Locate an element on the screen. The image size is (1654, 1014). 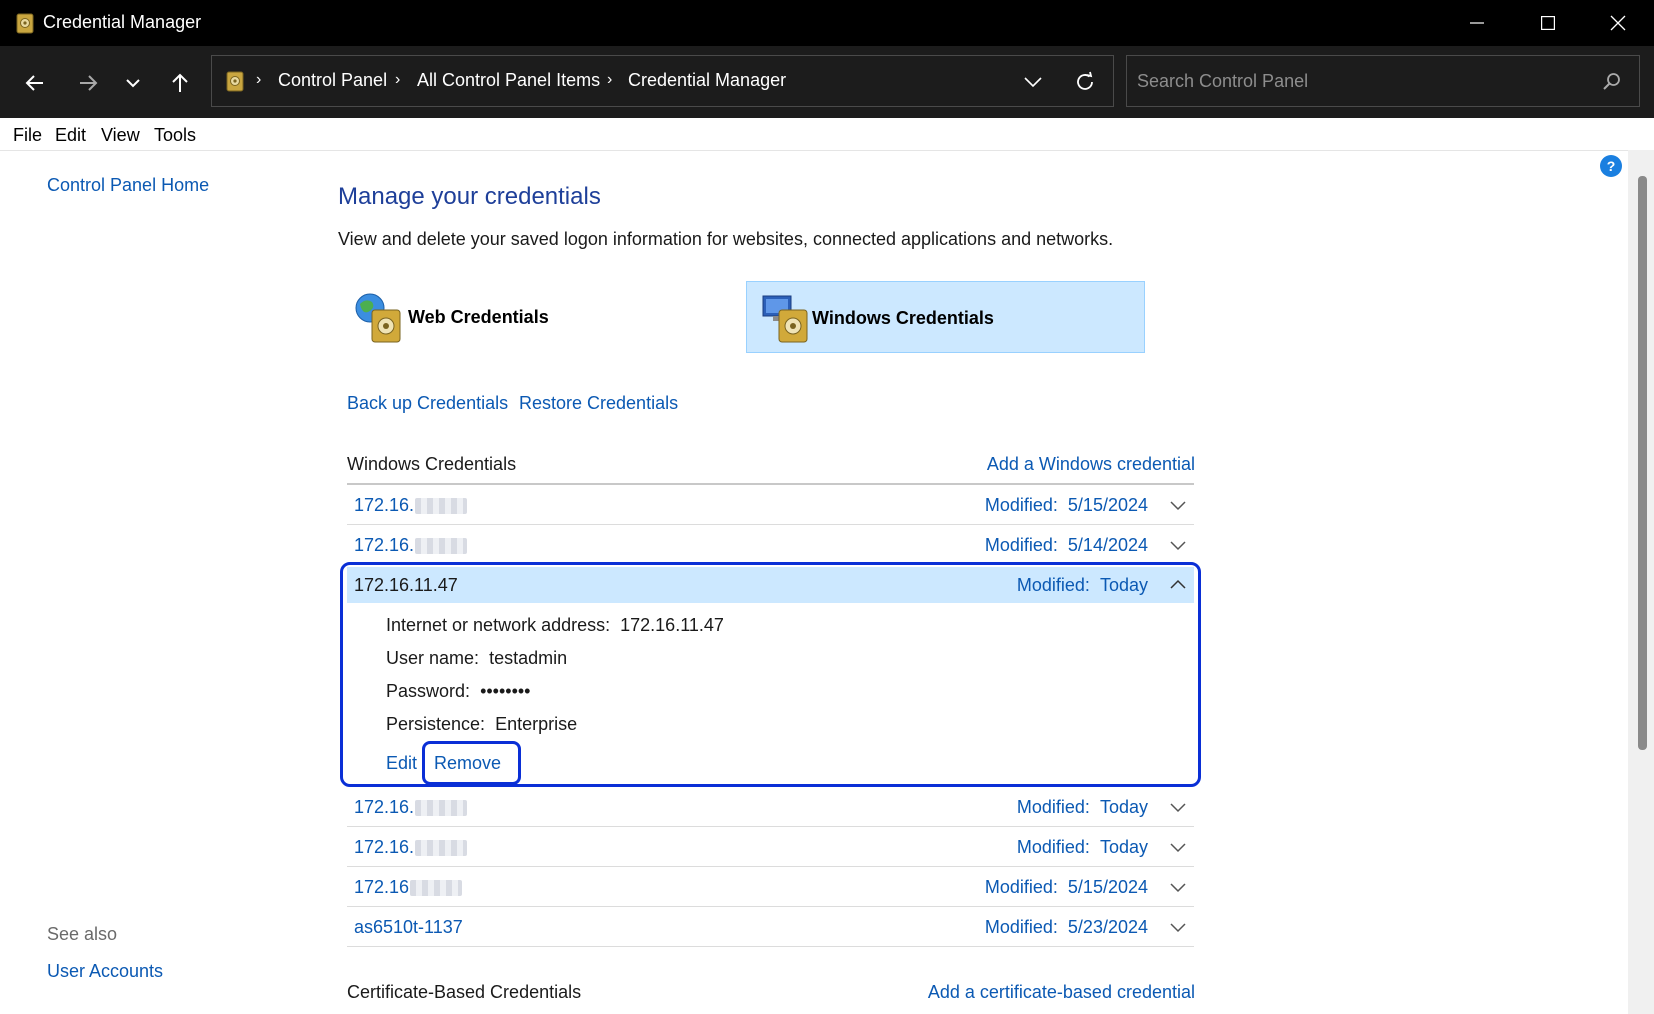
search-icon is located at coordinates (1612, 81).